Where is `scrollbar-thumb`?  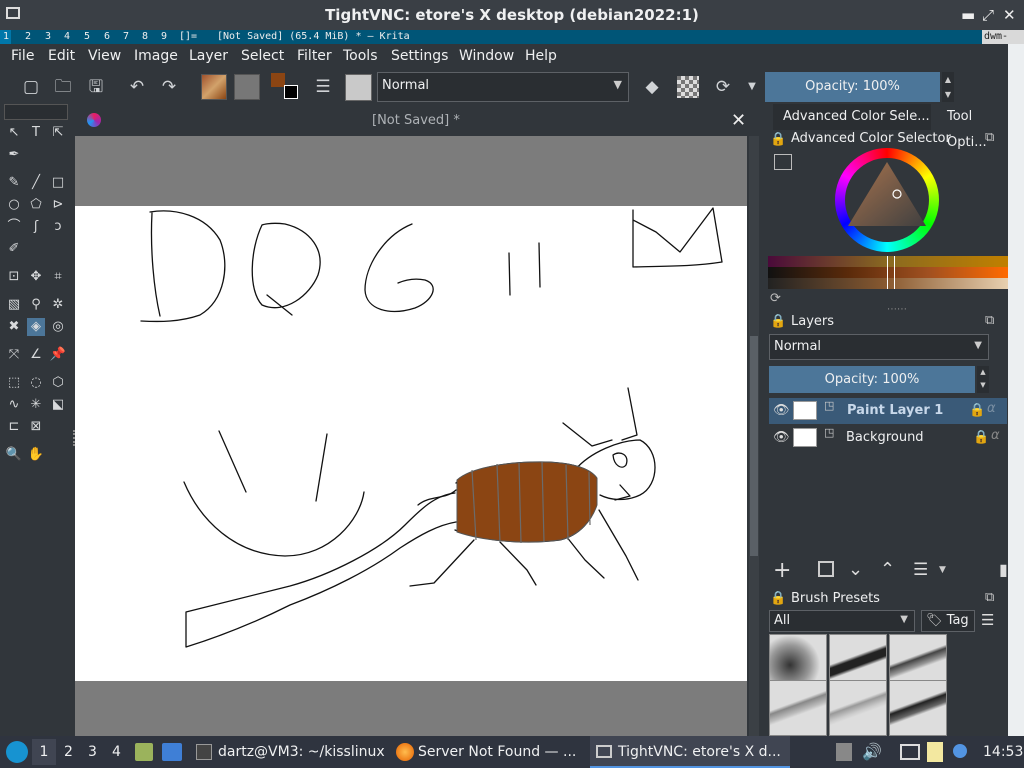
scrollbar-thumb is located at coordinates (754, 446).